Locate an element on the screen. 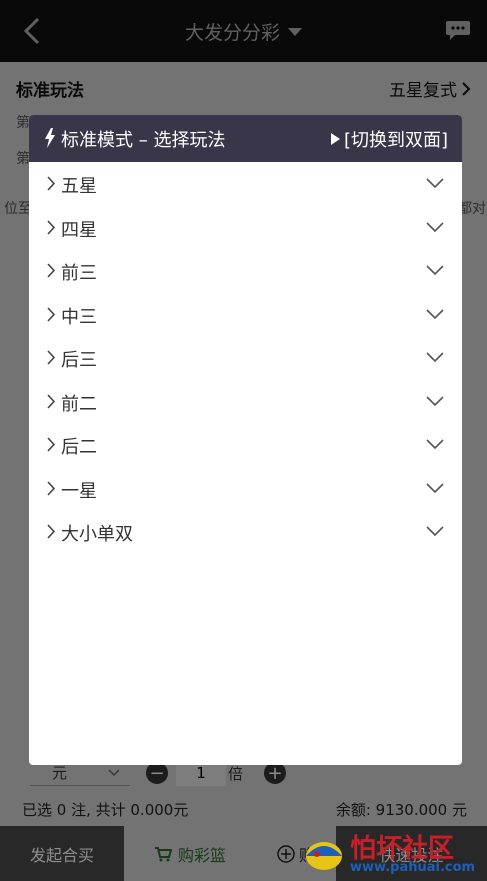 The width and height of the screenshot is (487, 881). category-label: 中三 is located at coordinates (79, 317).